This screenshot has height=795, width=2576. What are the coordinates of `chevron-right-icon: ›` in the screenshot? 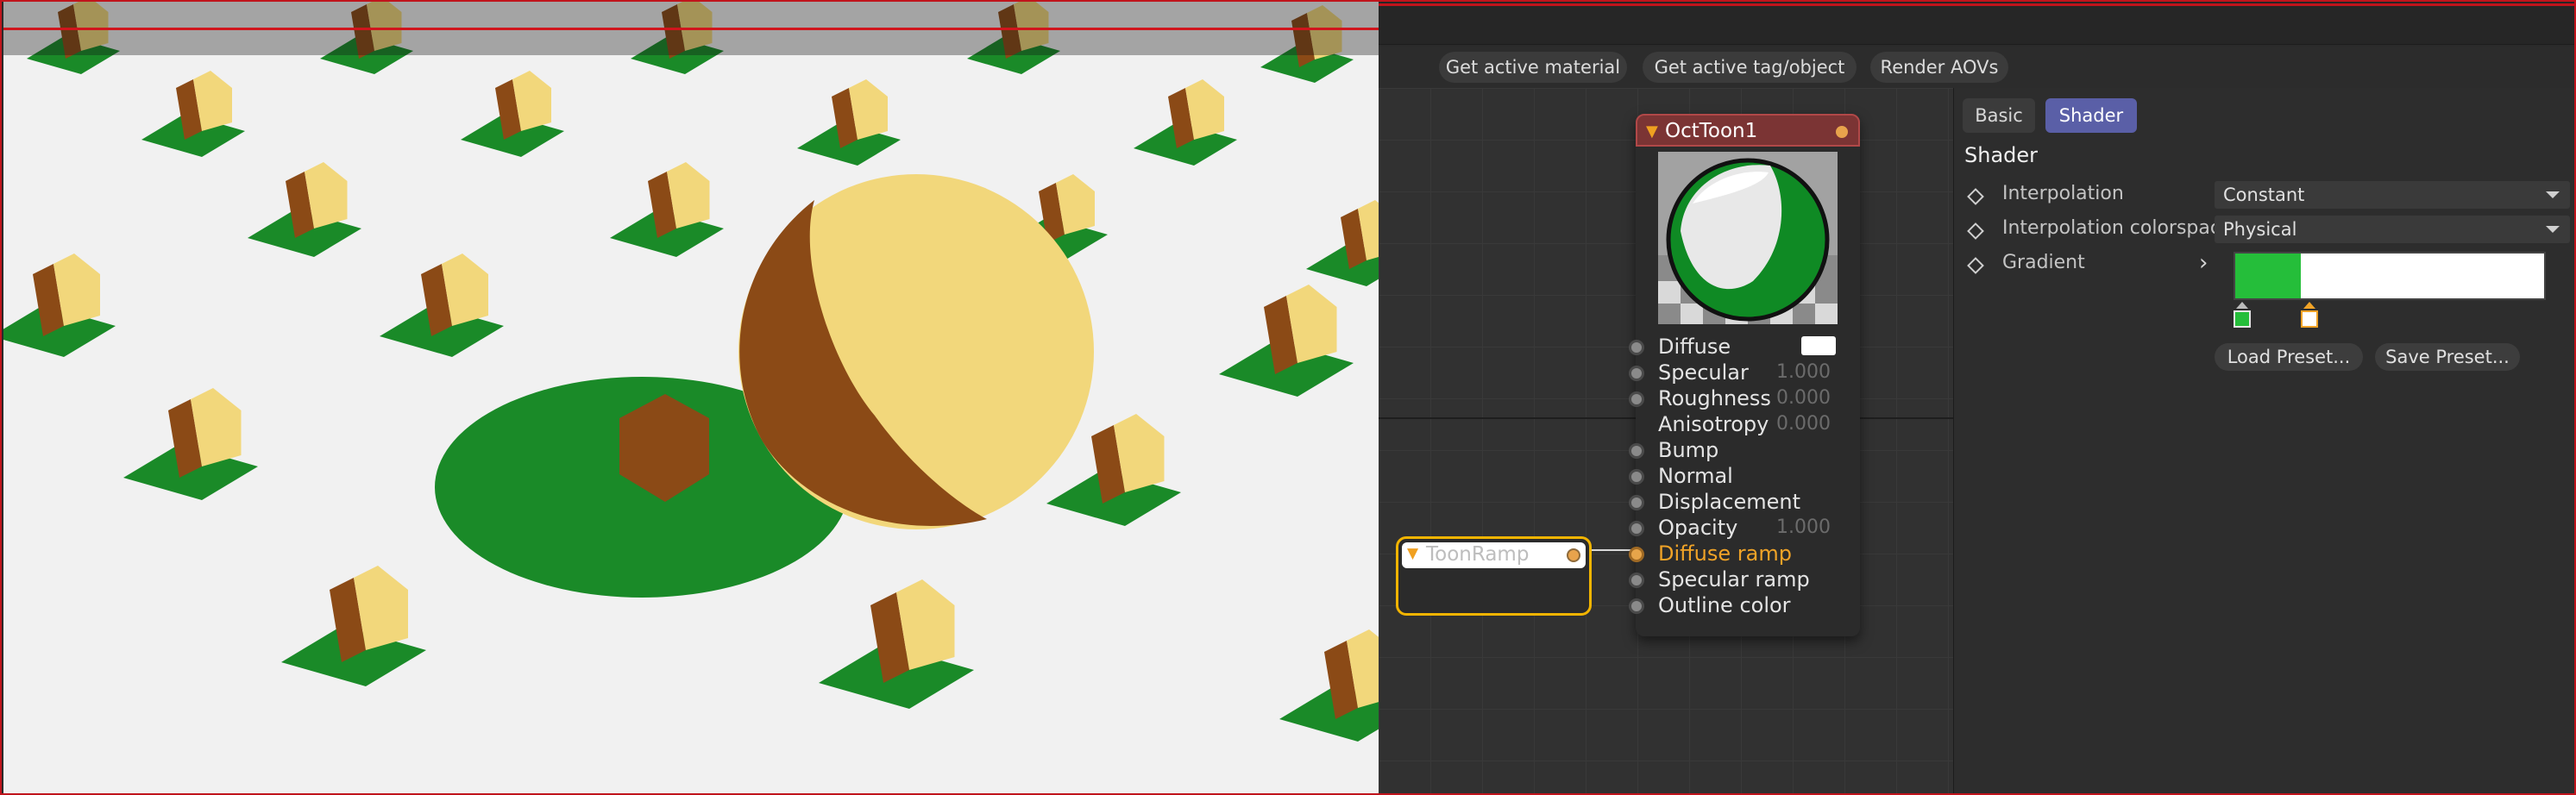 It's located at (2203, 263).